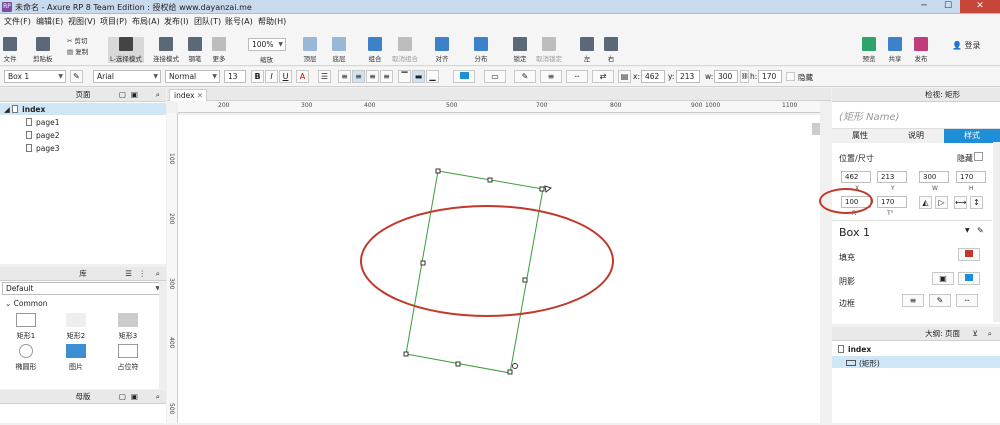 This screenshot has width=1000, height=425. I want to click on w-input: 300, so click(726, 76).